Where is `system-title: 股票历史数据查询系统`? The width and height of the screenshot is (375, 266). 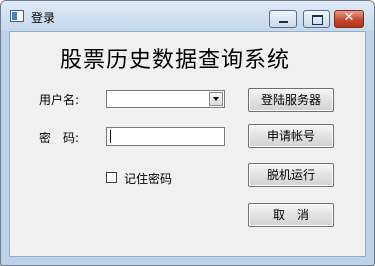
system-title: 股票历史数据查询系统 is located at coordinates (175, 60).